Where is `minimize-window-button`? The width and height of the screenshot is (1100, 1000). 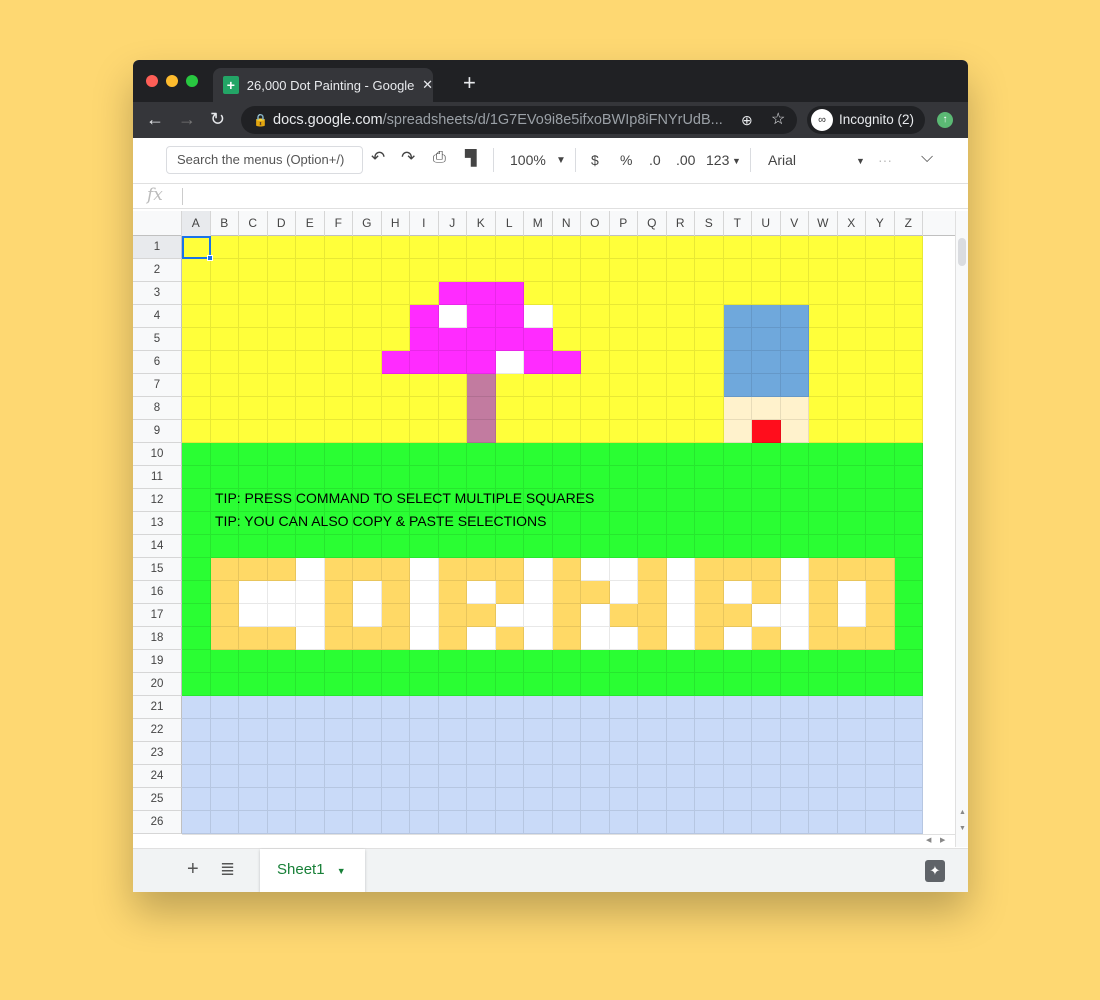 minimize-window-button is located at coordinates (172, 81).